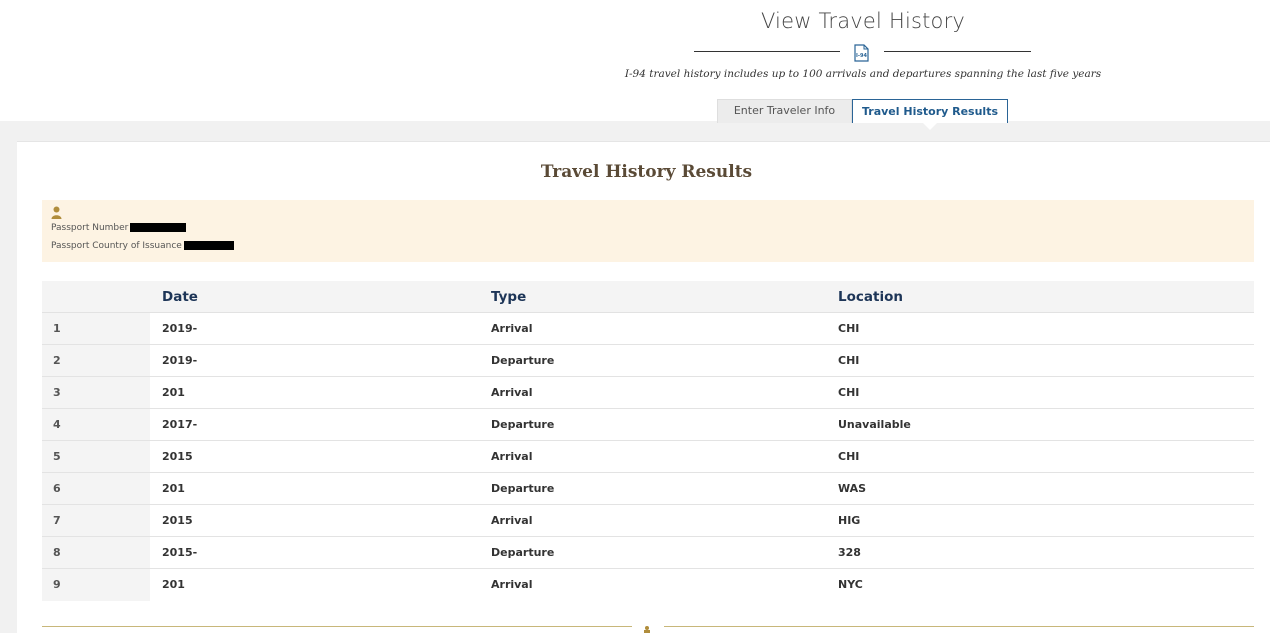 This screenshot has height=633, width=1270. I want to click on row-location: 328, so click(849, 552).